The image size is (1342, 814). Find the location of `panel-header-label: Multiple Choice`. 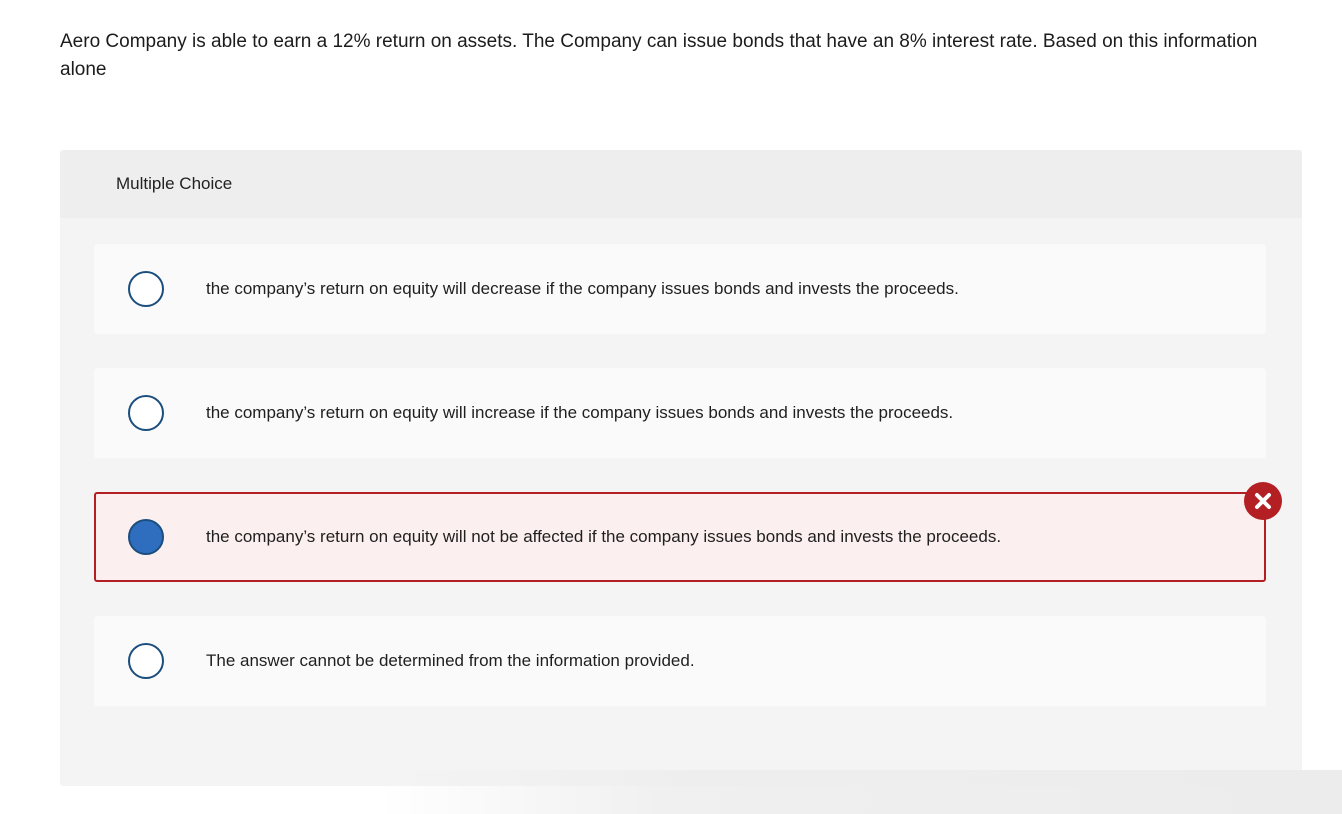

panel-header-label: Multiple Choice is located at coordinates (174, 183).